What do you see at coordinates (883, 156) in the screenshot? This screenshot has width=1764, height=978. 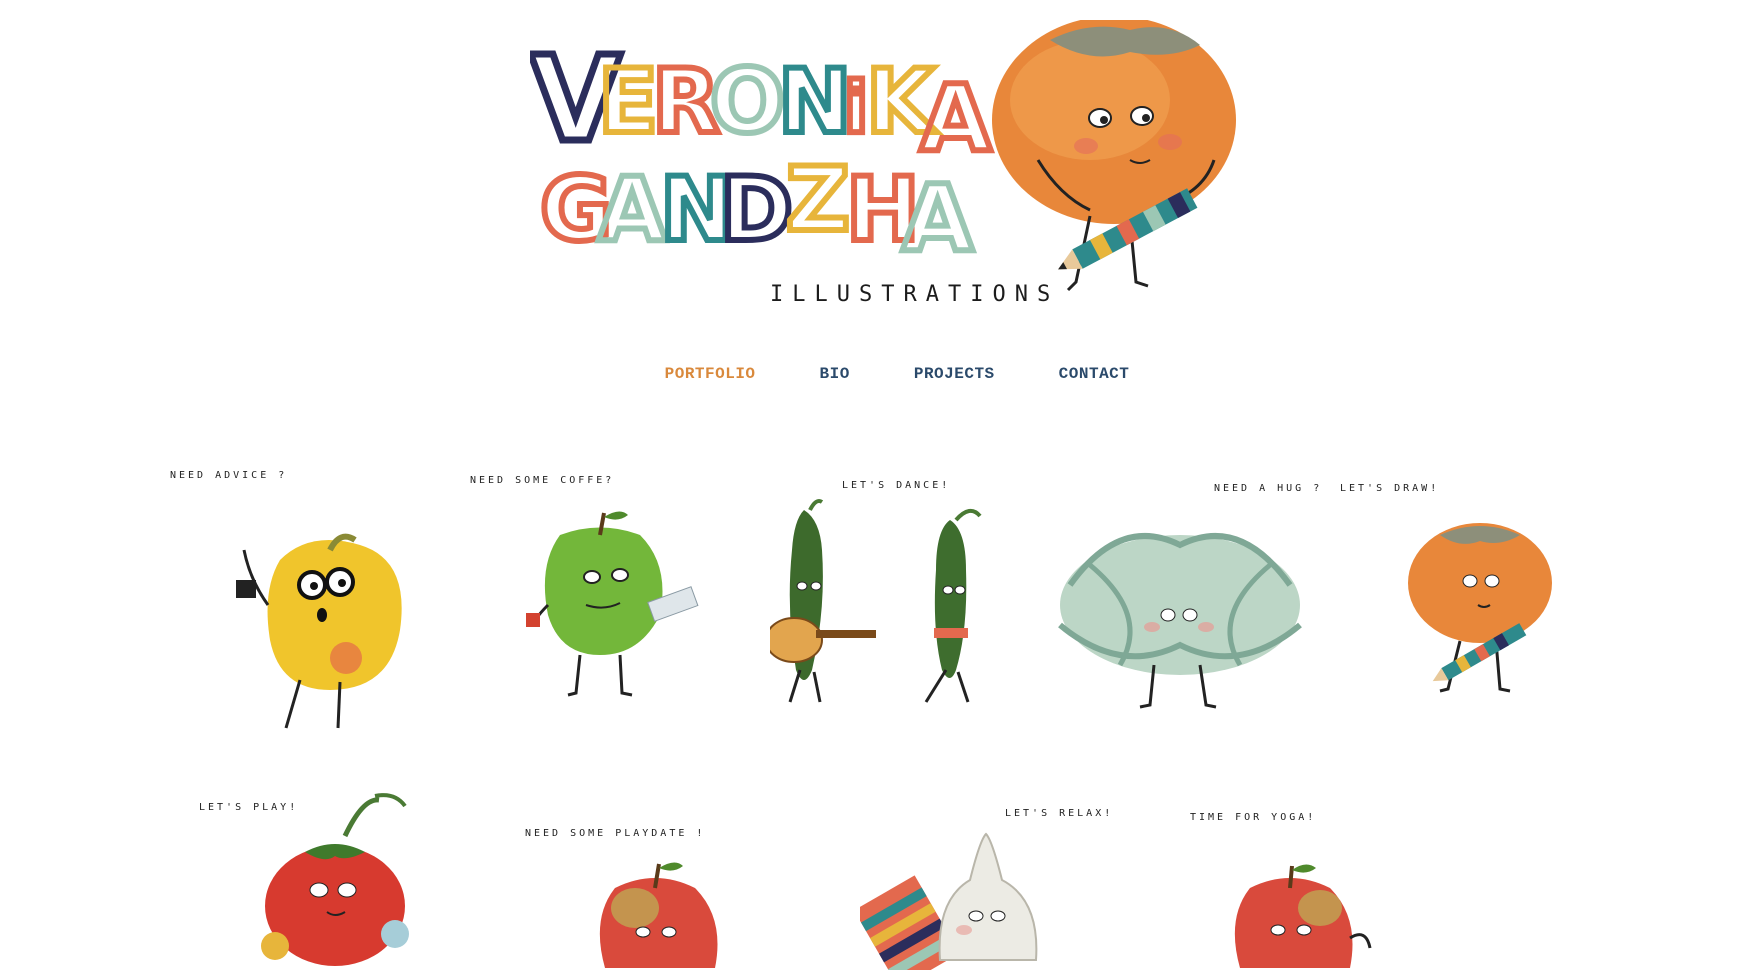 I see `logo-wordmark: V E R O N i K A G A N D Z H A` at bounding box center [883, 156].